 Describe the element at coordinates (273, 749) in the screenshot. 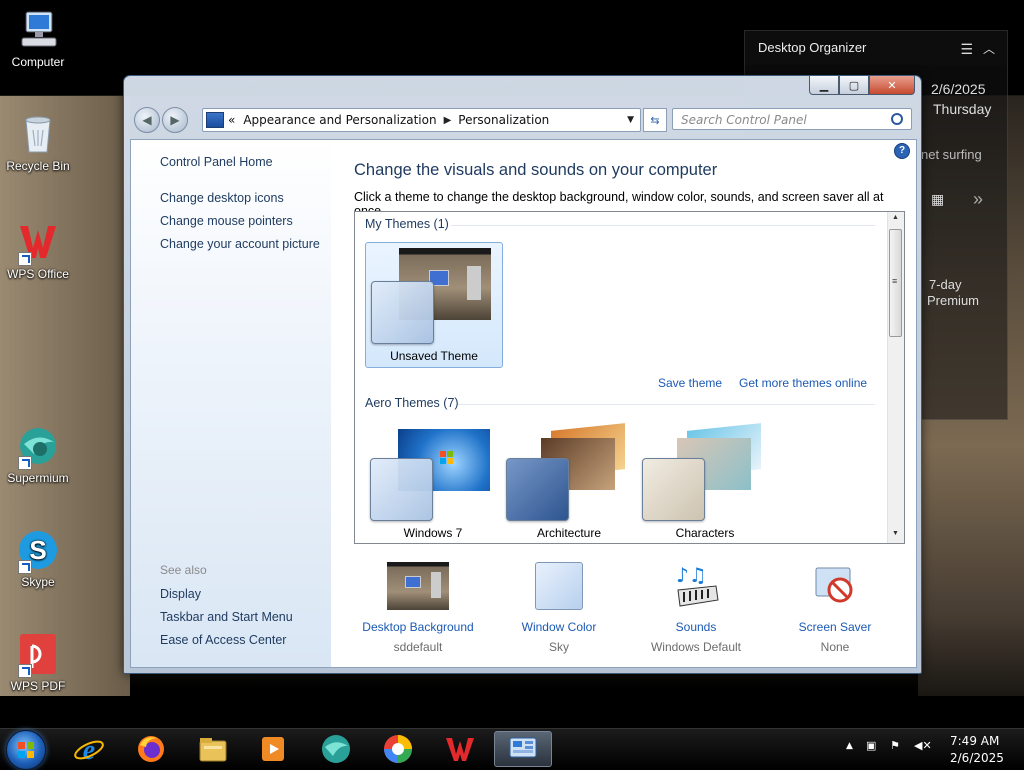

I see `taskbar-media-player` at that location.